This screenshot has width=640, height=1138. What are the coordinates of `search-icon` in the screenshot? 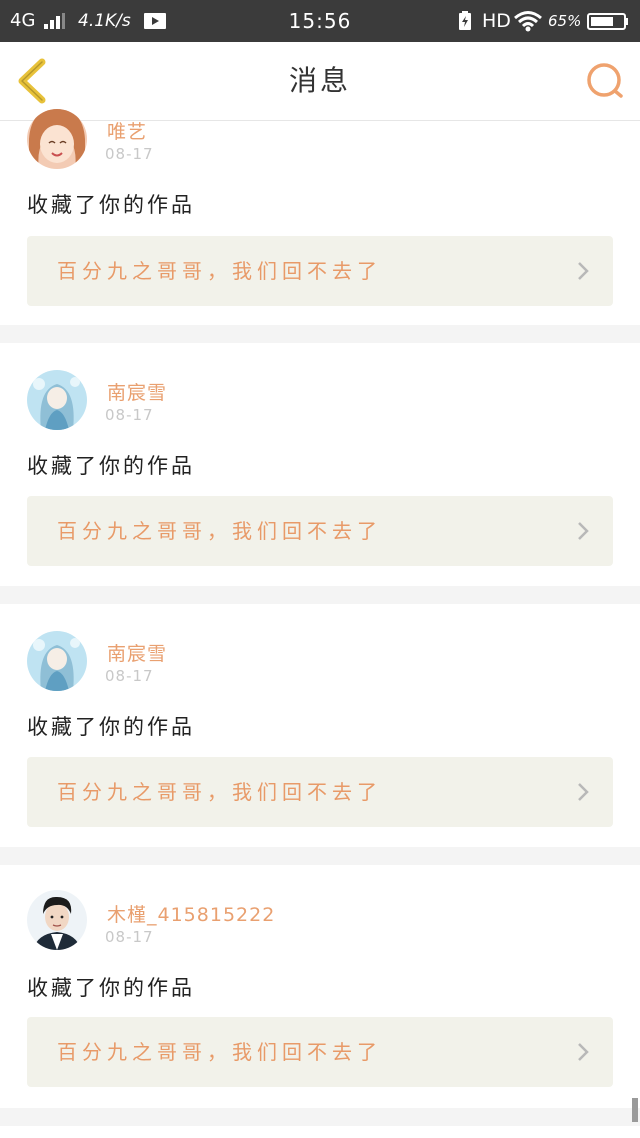 It's located at (605, 81).